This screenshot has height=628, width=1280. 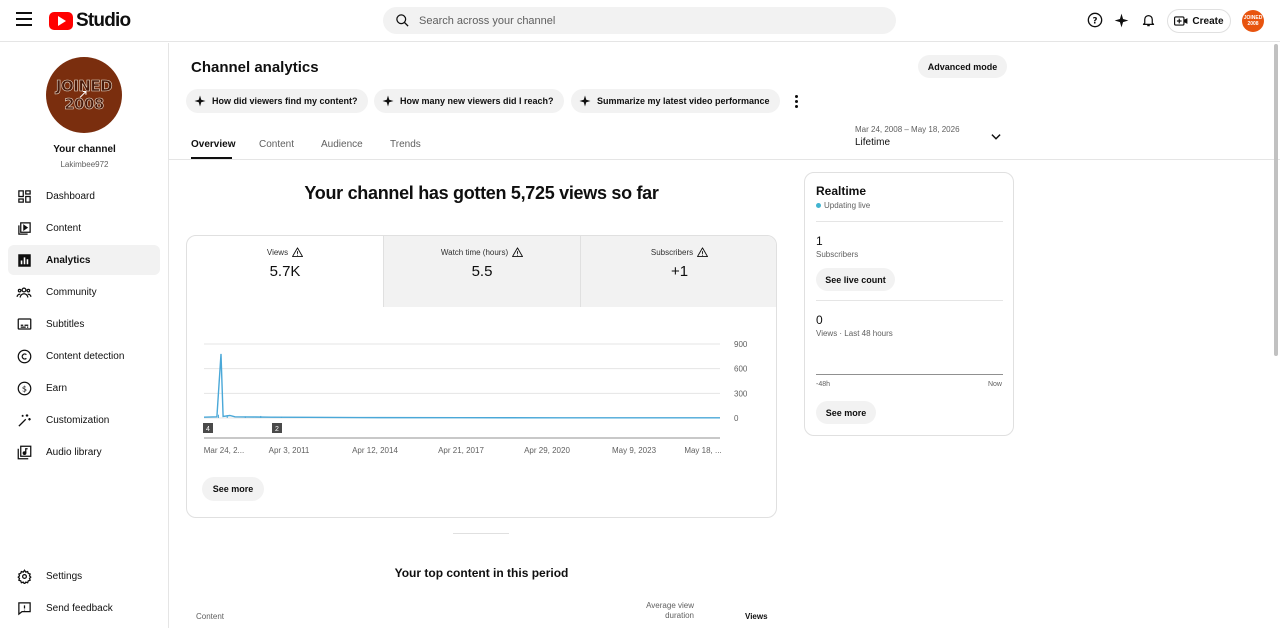 I want to click on gear-icon, so click(x=24, y=576).